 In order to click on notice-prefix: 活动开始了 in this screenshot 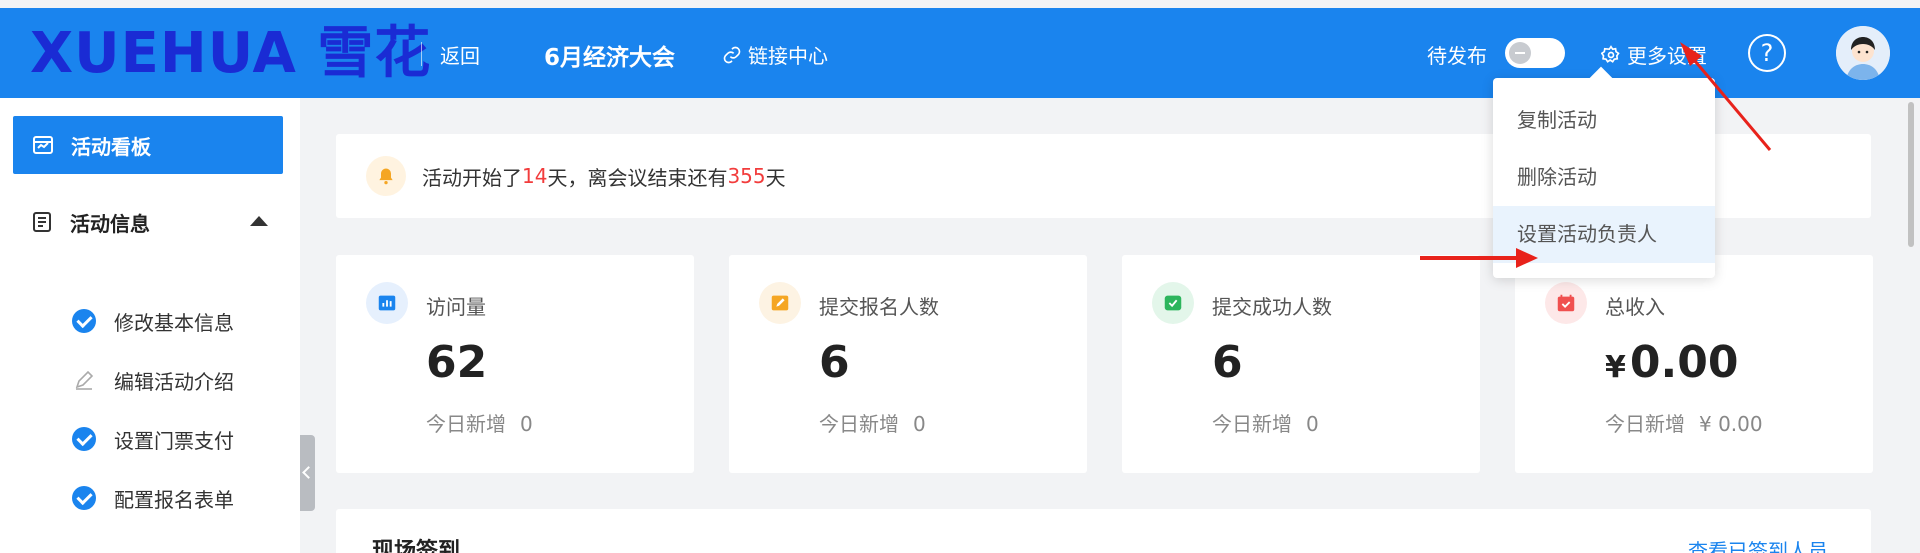, I will do `click(472, 177)`.